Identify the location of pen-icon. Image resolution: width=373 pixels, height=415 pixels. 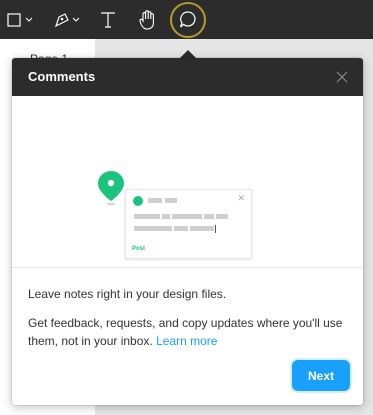
(67, 19).